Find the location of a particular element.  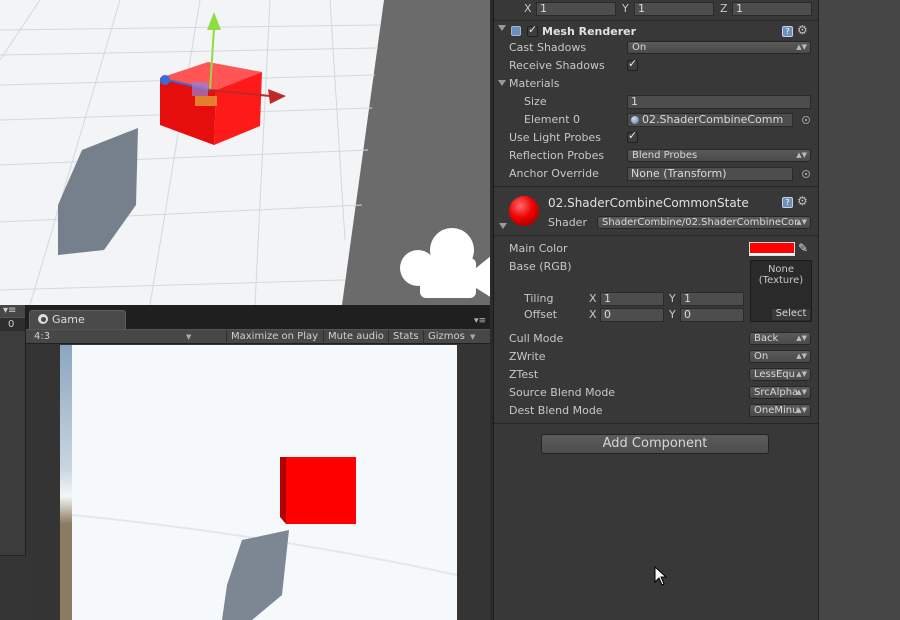

cast-shadows-row: Cast Shadows On ▲▼ is located at coordinates (656, 48).